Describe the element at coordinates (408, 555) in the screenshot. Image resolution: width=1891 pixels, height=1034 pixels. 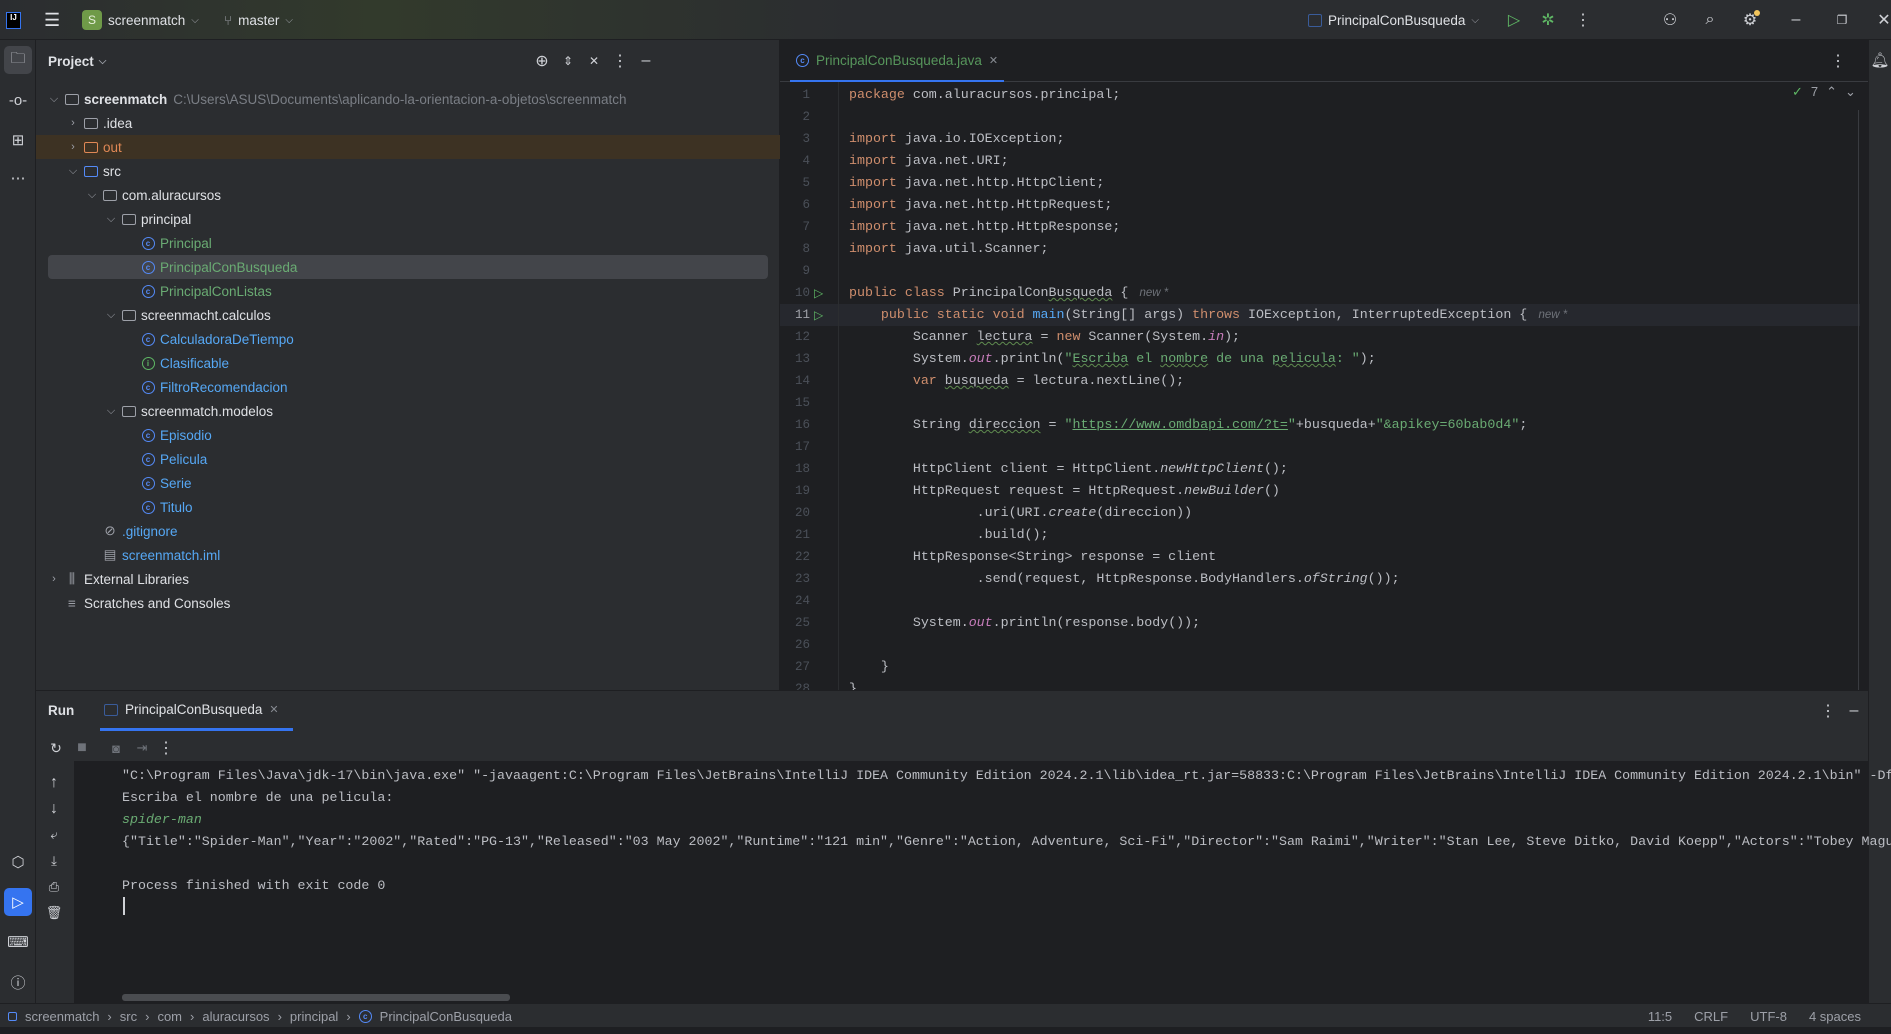
I see `tree-item: ▤ screenmatch.iml` at that location.